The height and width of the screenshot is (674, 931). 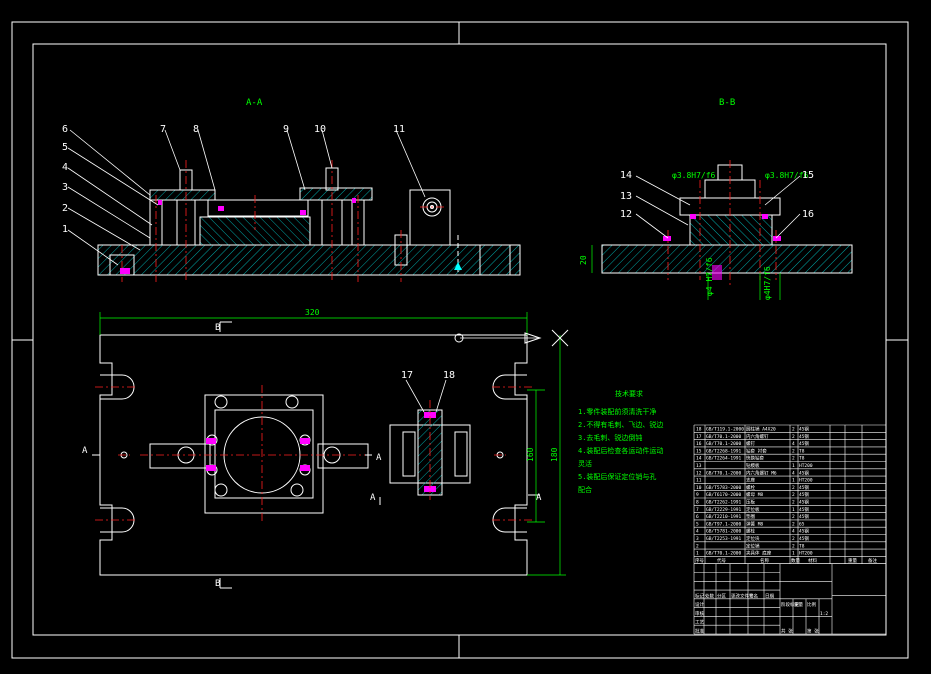 What do you see at coordinates (554, 454) in the screenshot?
I see `dim-width-outer: 180` at bounding box center [554, 454].